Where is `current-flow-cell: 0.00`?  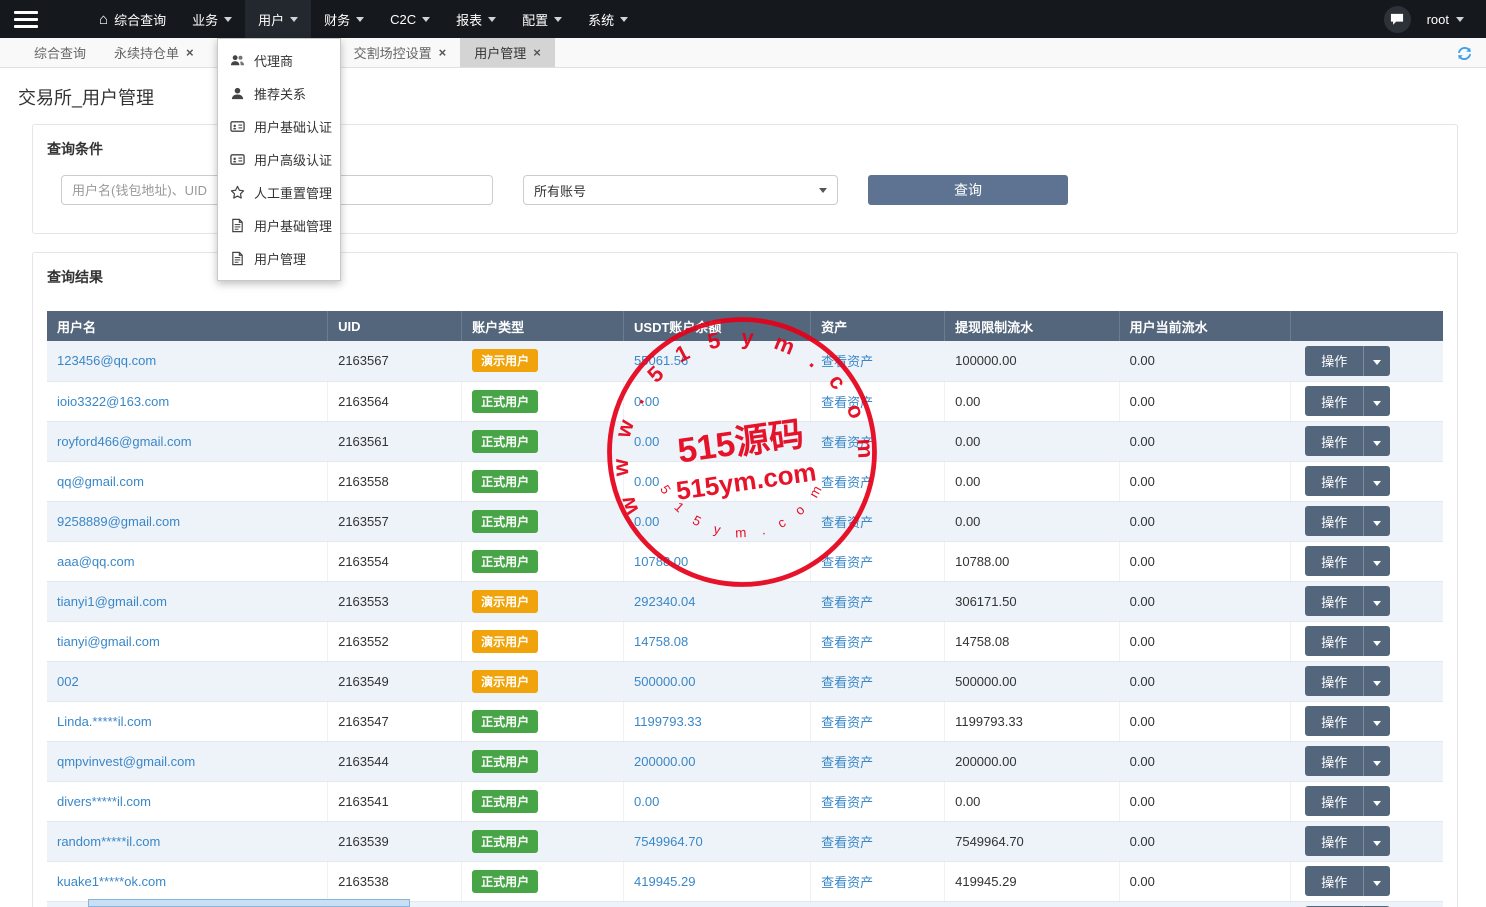 current-flow-cell: 0.00 is located at coordinates (1205, 904).